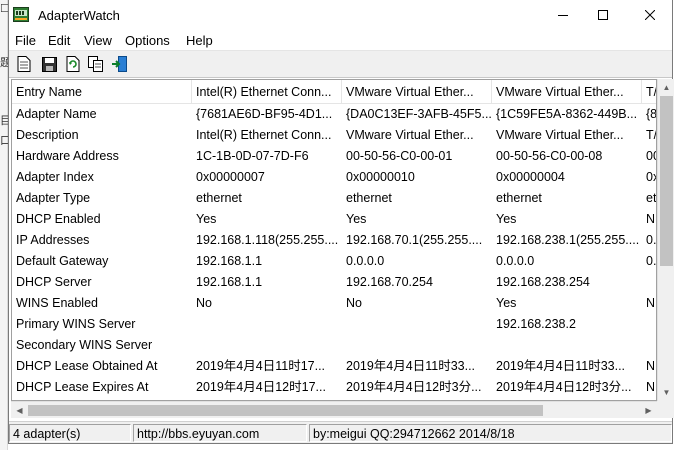 The image size is (680, 450). Describe the element at coordinates (147, 40) in the screenshot. I see `menu-options: Options` at that location.